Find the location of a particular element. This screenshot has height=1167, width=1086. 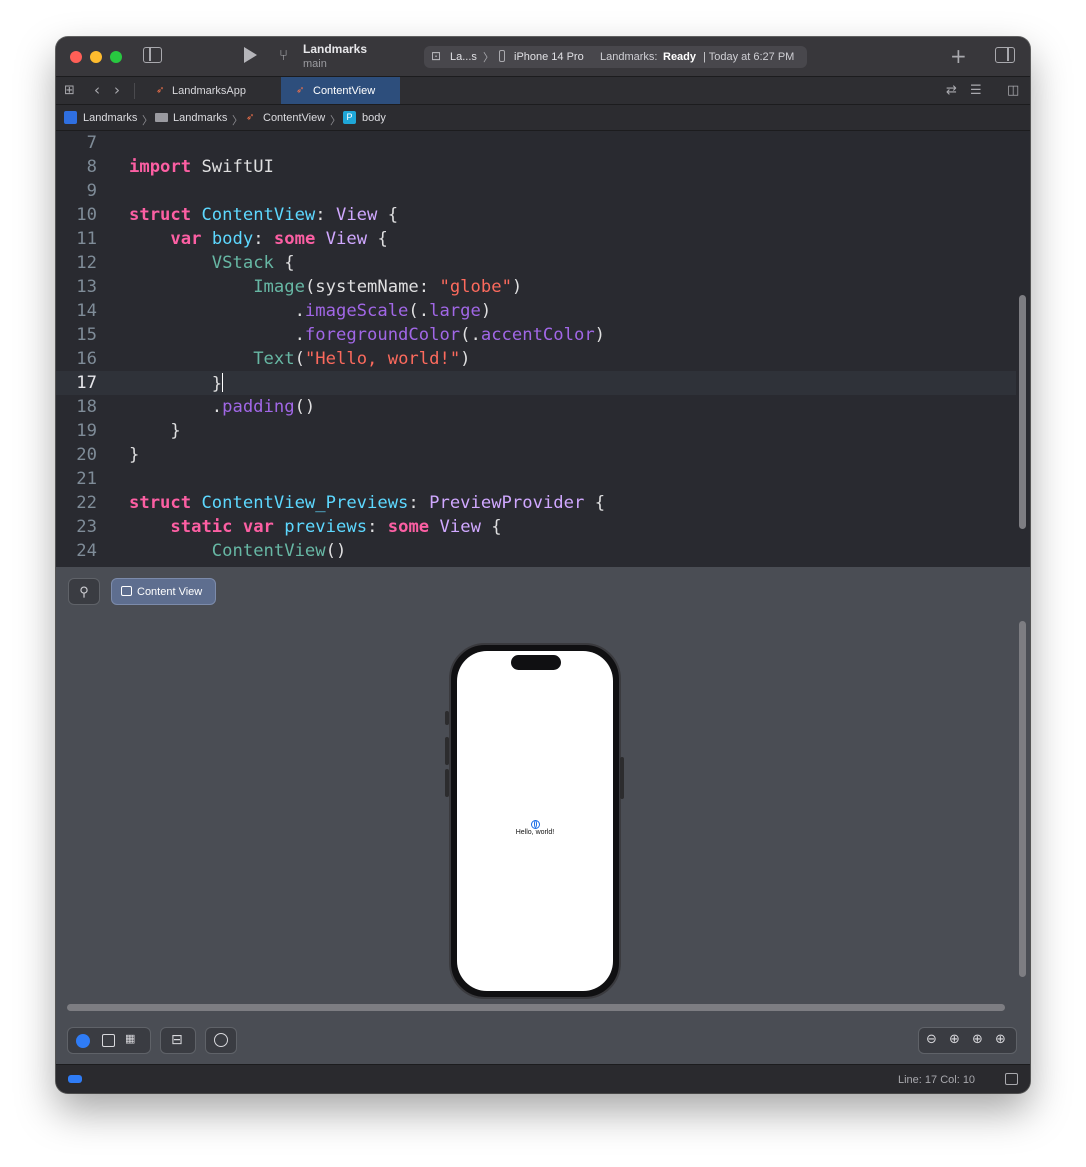

preview-info-button is located at coordinates (221, 1040).